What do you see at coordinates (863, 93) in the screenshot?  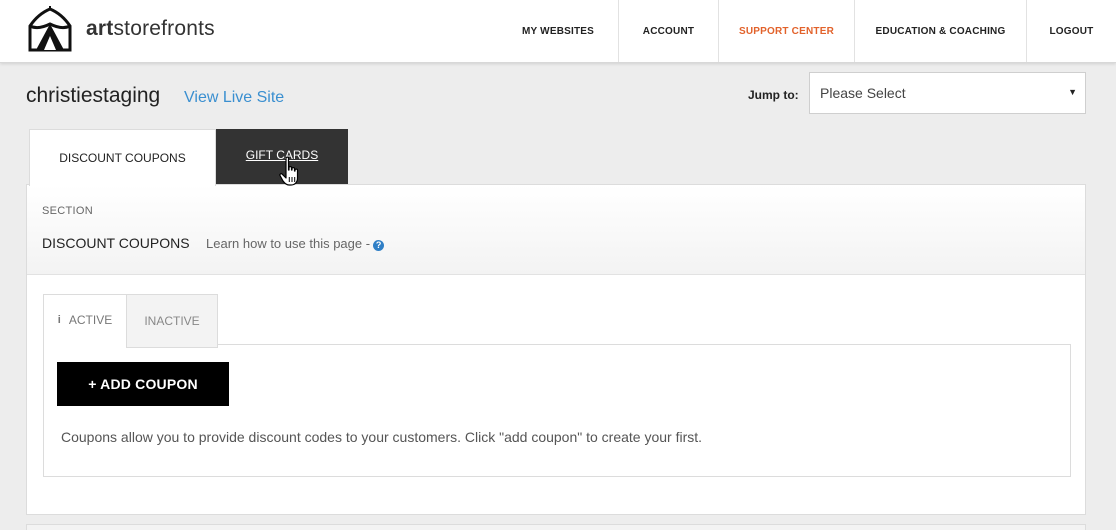 I see `jump-to-value: Please Select` at bounding box center [863, 93].